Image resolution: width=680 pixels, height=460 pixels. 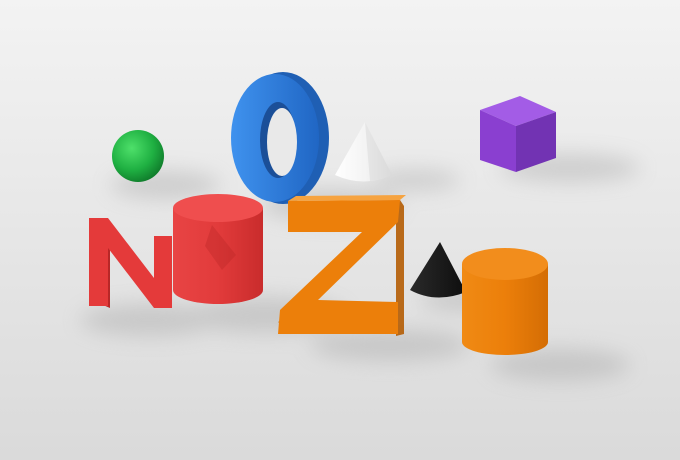 I want to click on red-cylinder, so click(x=218, y=249).